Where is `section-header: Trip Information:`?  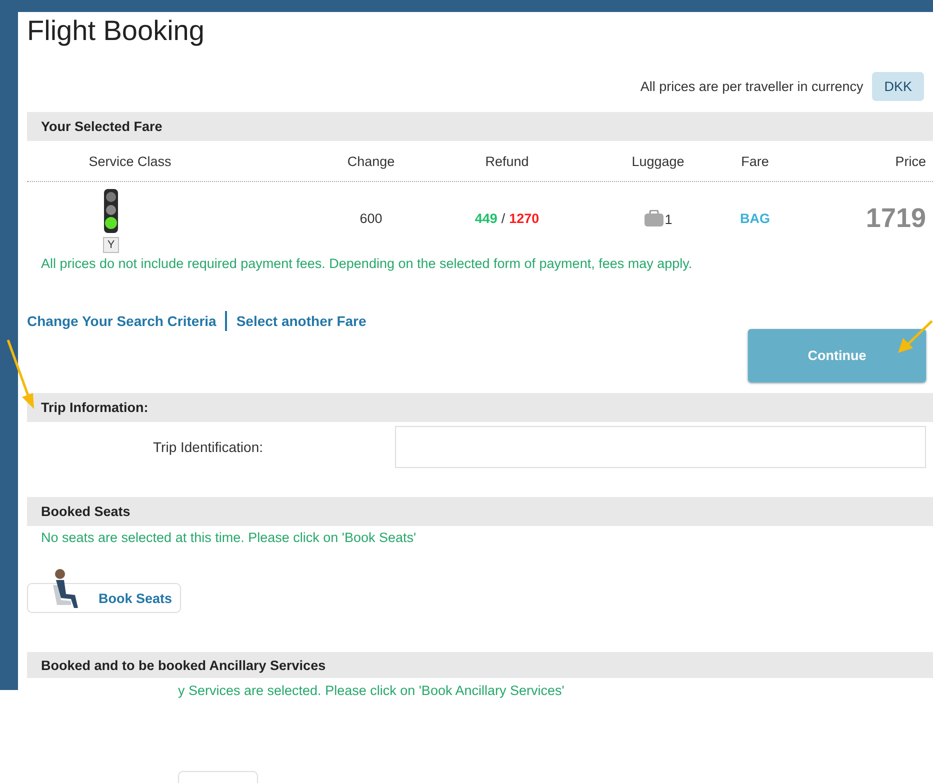
section-header: Trip Information: is located at coordinates (480, 407).